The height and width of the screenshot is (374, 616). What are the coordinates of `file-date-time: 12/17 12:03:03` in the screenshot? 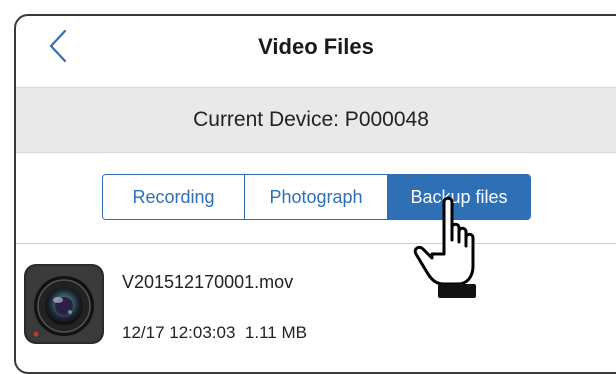 It's located at (179, 332).